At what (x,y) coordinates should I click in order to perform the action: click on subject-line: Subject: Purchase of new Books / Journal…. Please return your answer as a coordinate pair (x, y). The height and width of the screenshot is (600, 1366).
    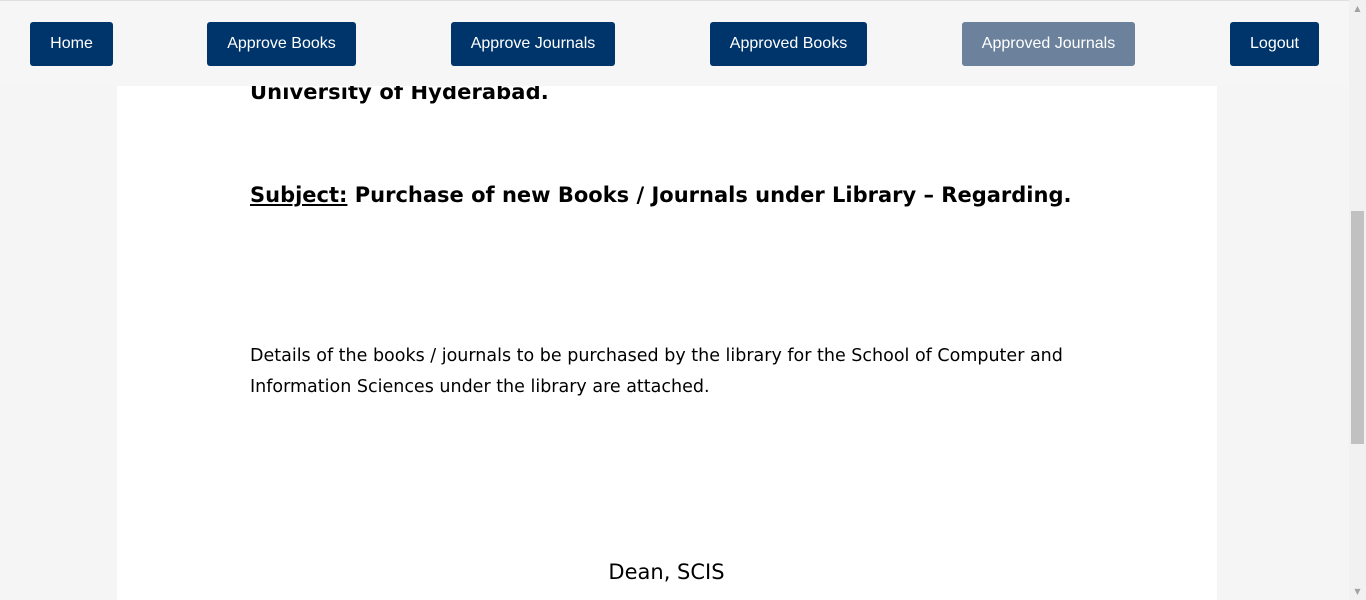
    Looking at the image, I should click on (660, 195).